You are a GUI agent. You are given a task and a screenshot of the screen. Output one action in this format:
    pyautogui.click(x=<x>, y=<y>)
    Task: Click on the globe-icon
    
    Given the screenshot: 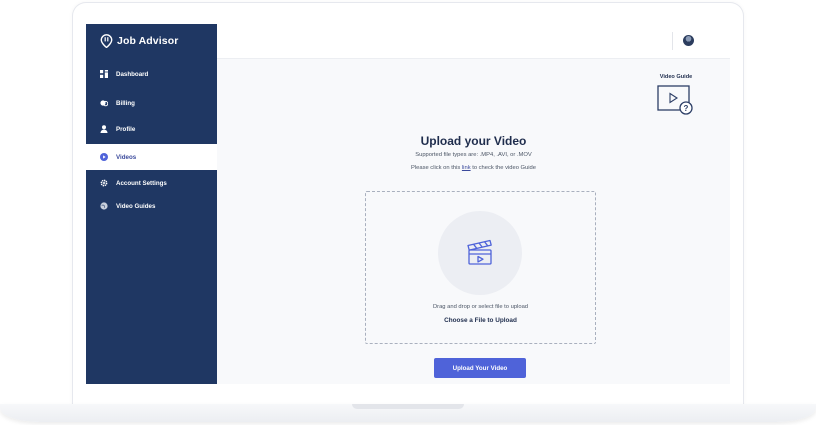 What is the action you would take?
    pyautogui.click(x=104, y=206)
    